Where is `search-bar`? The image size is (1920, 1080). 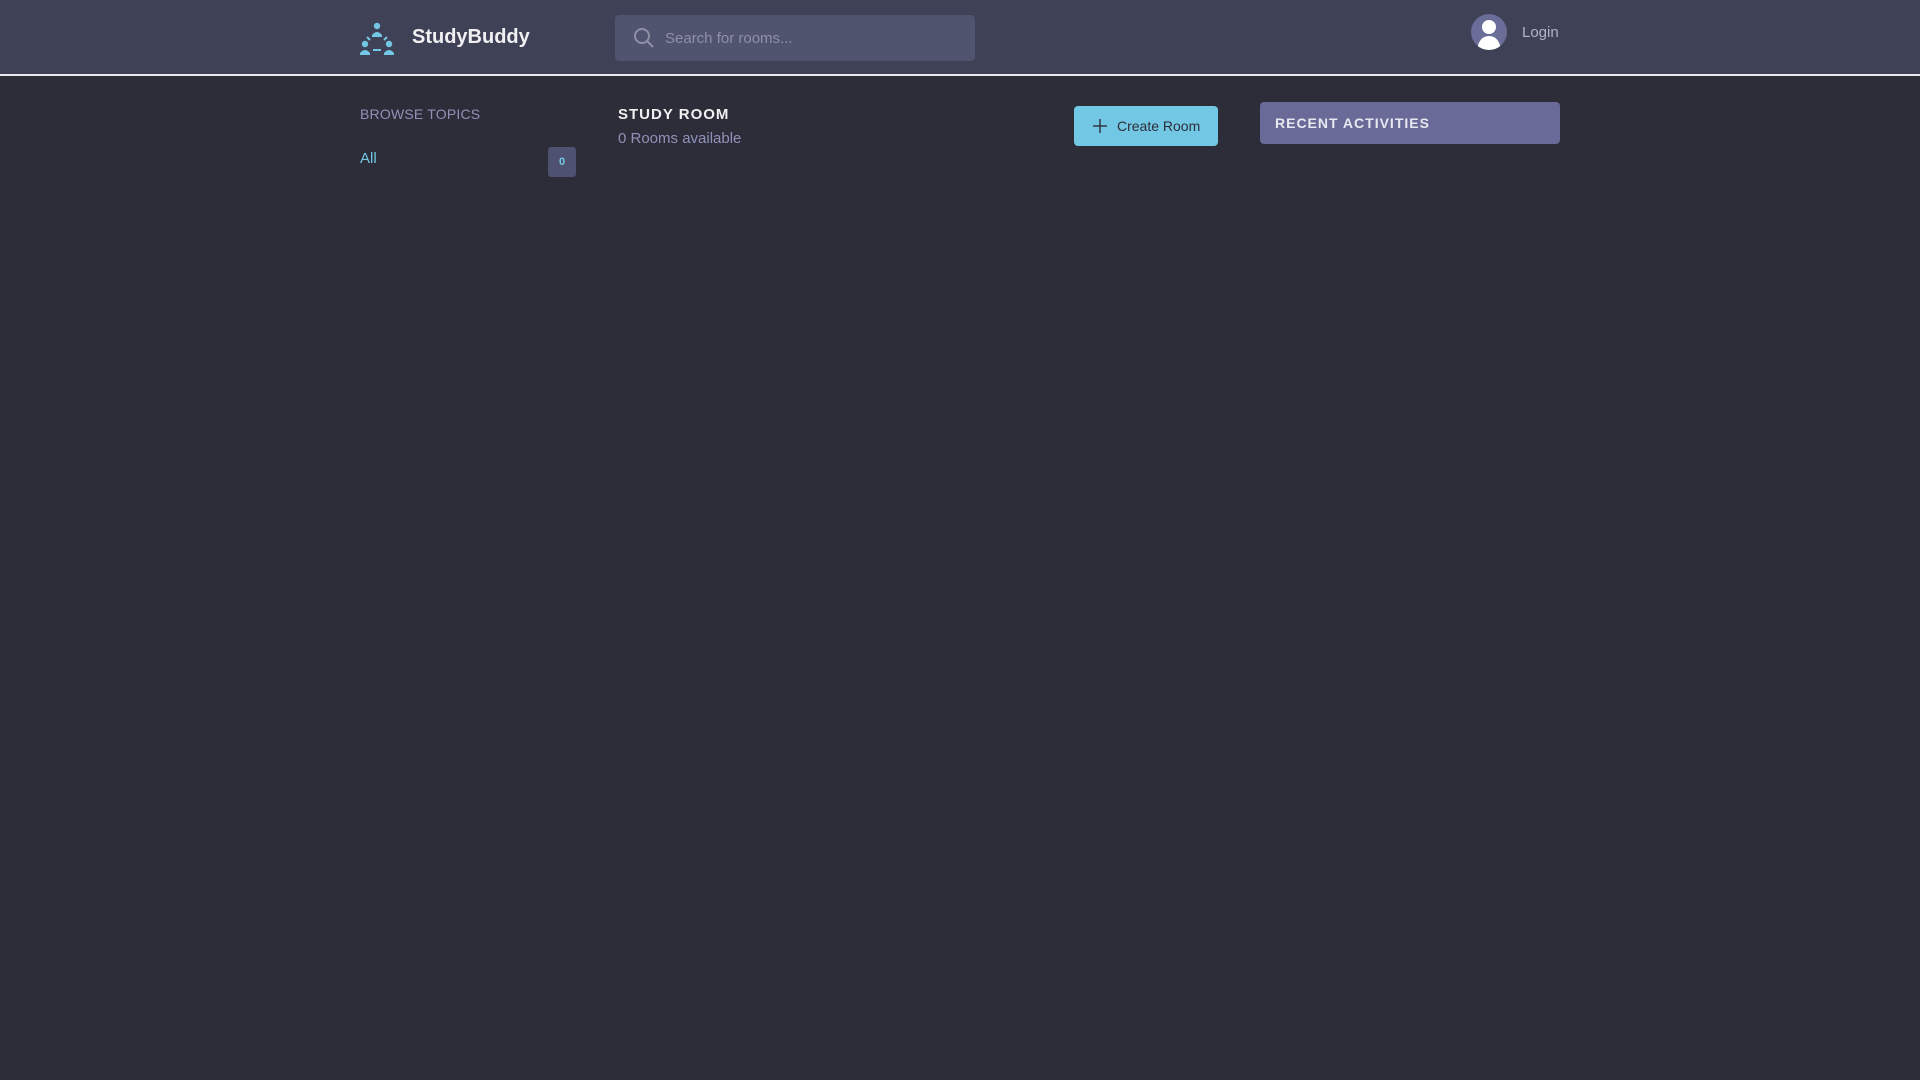 search-bar is located at coordinates (795, 38).